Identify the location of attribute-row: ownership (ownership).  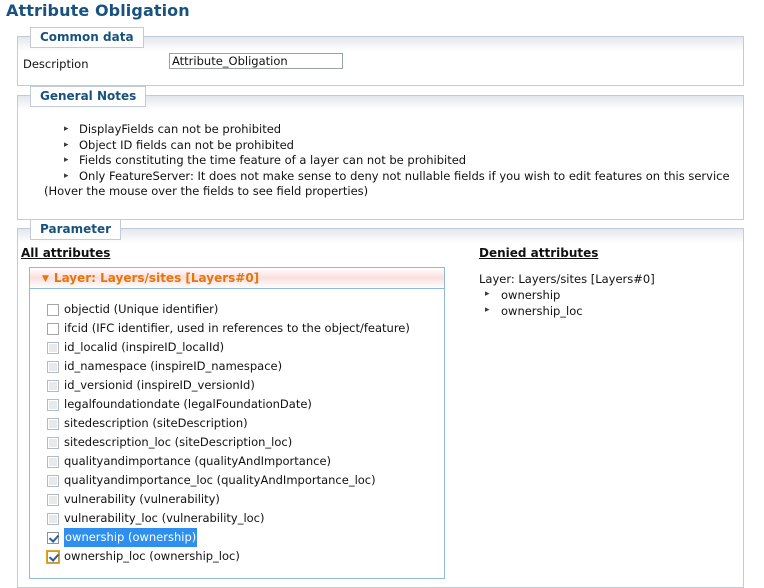
(245, 537).